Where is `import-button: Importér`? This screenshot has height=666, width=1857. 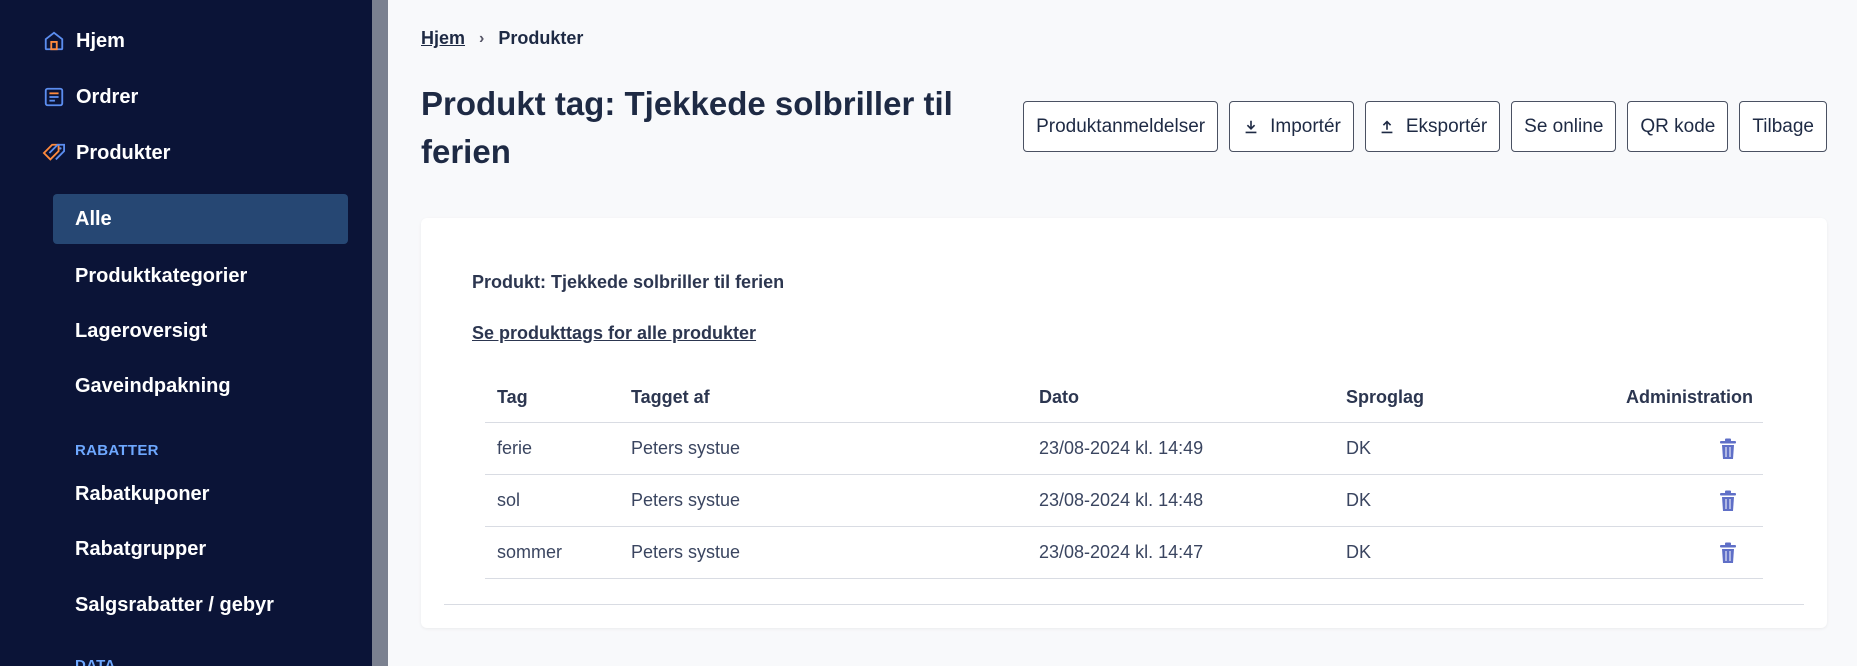 import-button: Importér is located at coordinates (1291, 126).